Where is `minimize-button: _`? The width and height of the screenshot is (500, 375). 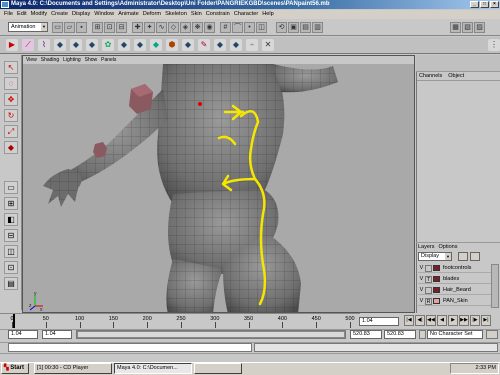 minimize-button: _ is located at coordinates (474, 4).